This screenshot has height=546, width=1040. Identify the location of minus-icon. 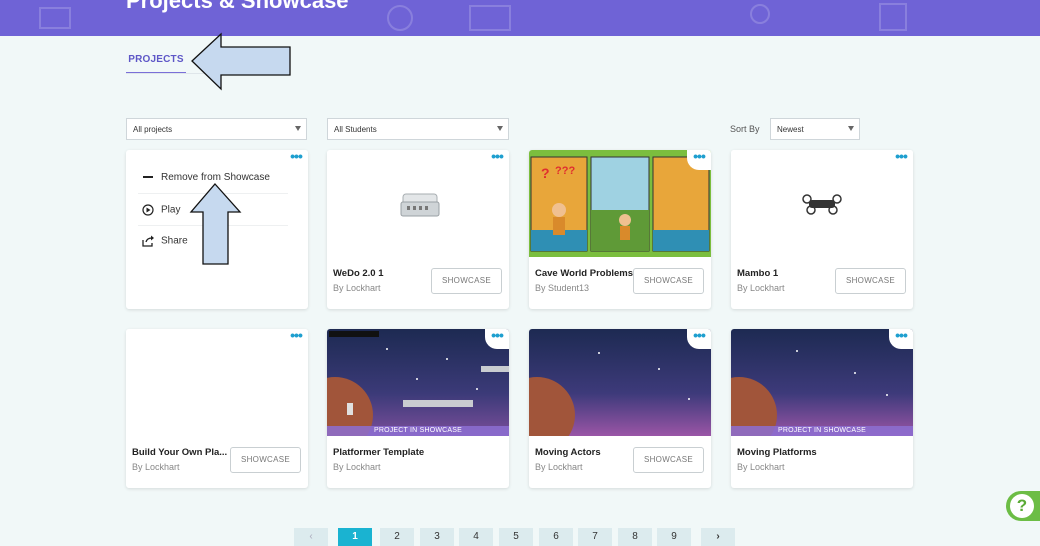
(148, 177).